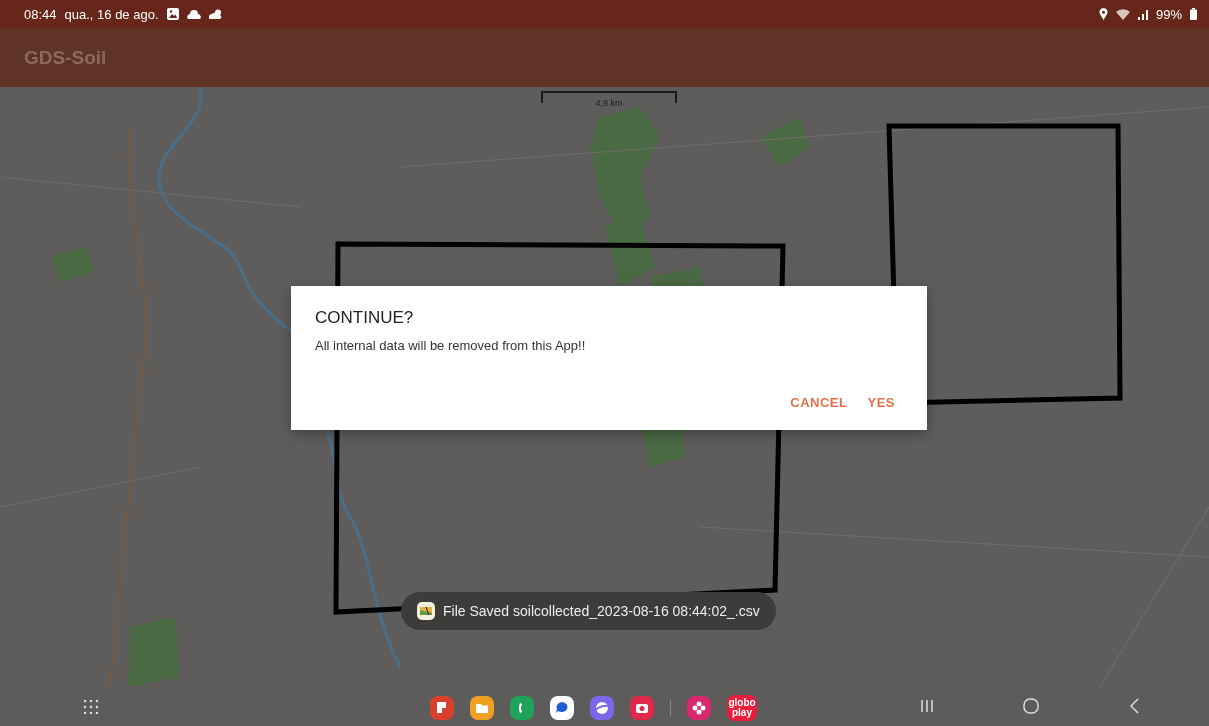 The image size is (1209, 726). Describe the element at coordinates (426, 611) in the screenshot. I see `app-icon` at that location.